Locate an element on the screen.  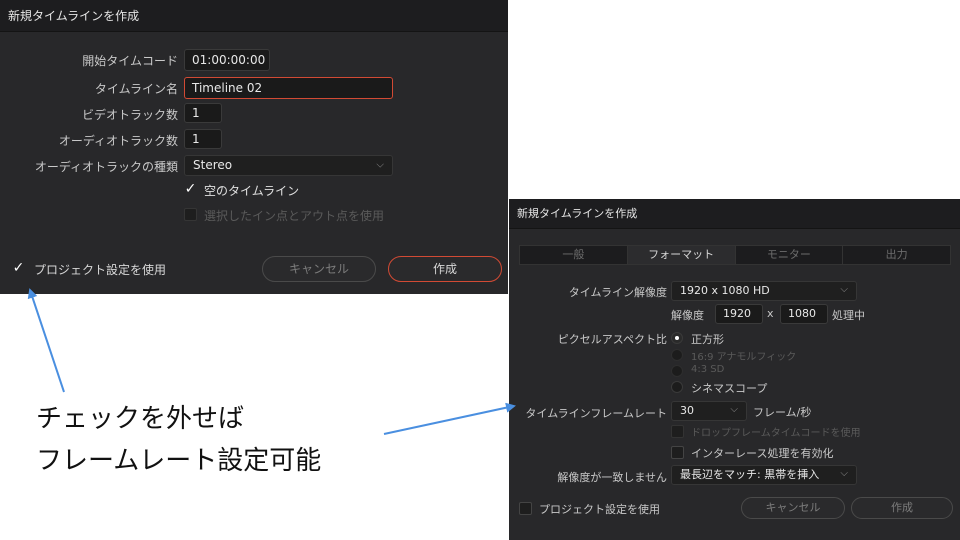
use-project-settings-checkbox: ✓ is located at coordinates (18, 268).